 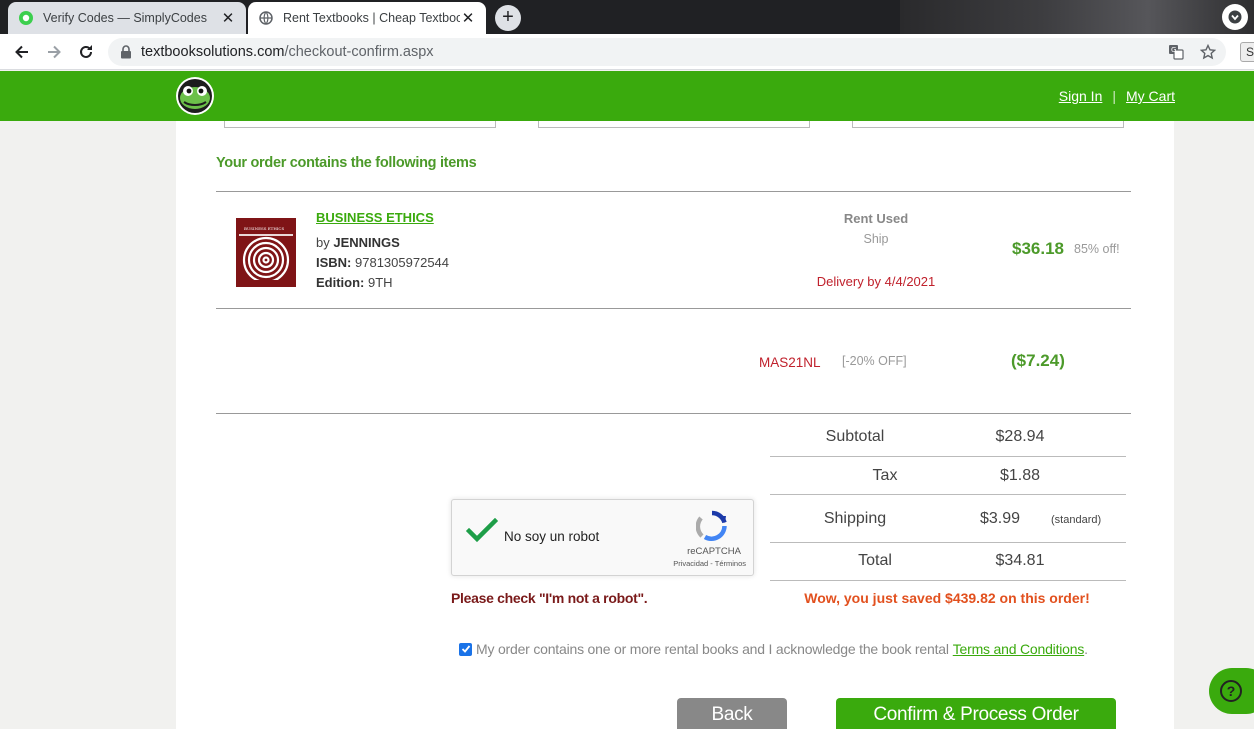 I want to click on plus-icon: +, so click(x=508, y=18).